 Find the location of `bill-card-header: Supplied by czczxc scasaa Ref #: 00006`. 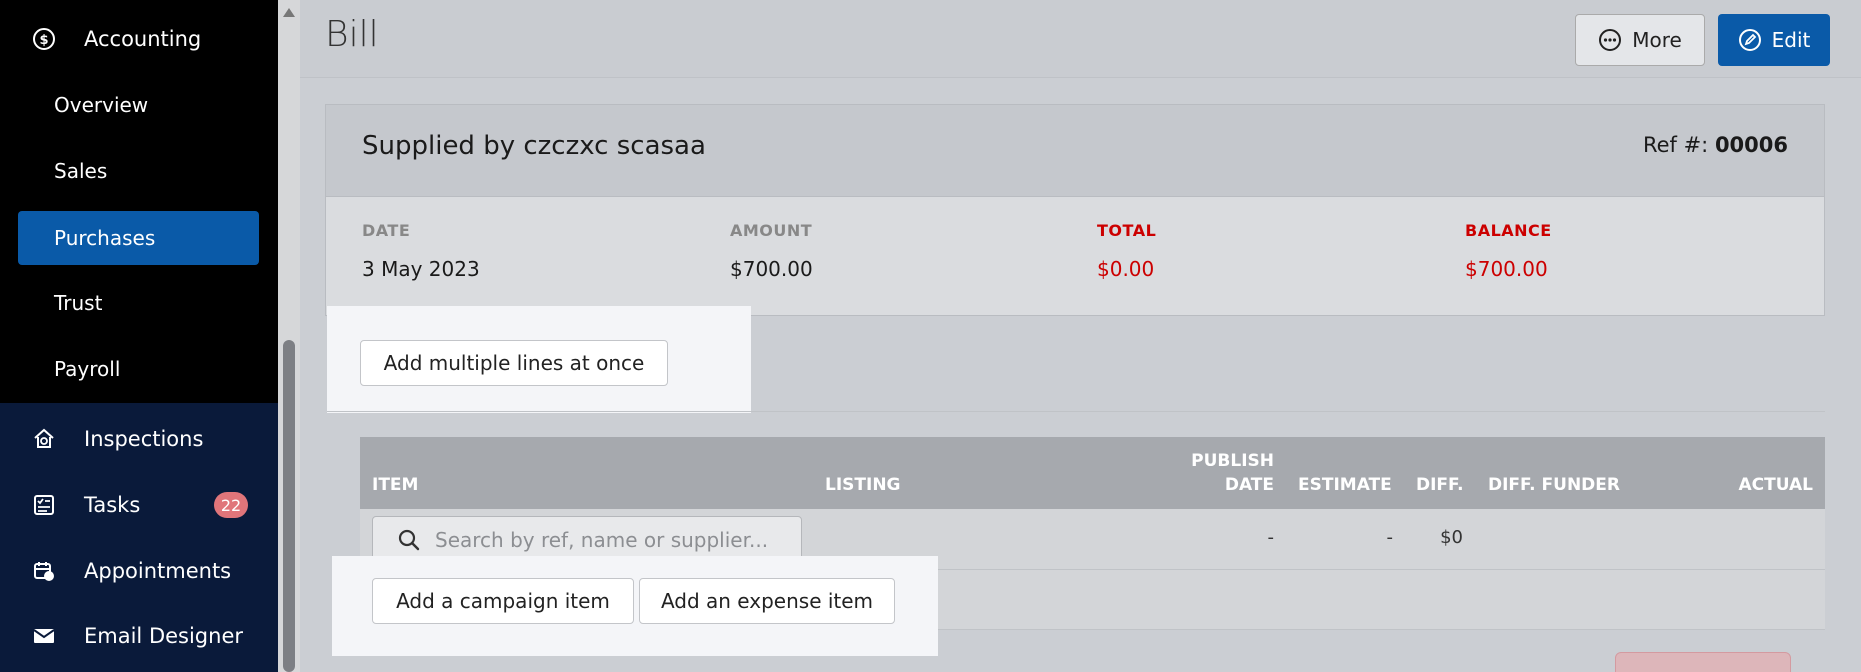

bill-card-header: Supplied by czczxc scasaa Ref #: 00006 is located at coordinates (1075, 150).